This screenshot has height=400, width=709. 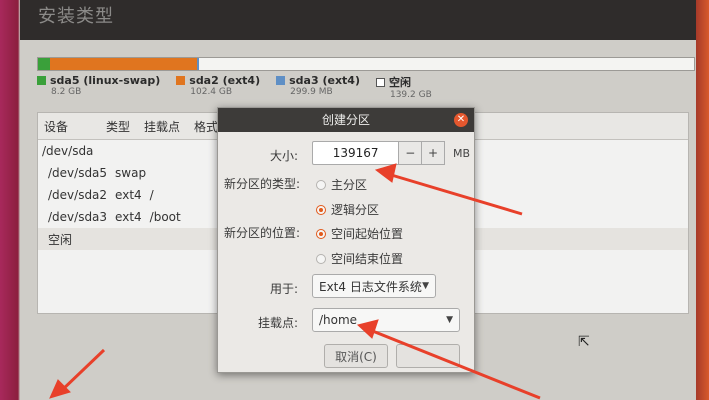 I want to click on red-arrow-mount, so click(x=455, y=364).